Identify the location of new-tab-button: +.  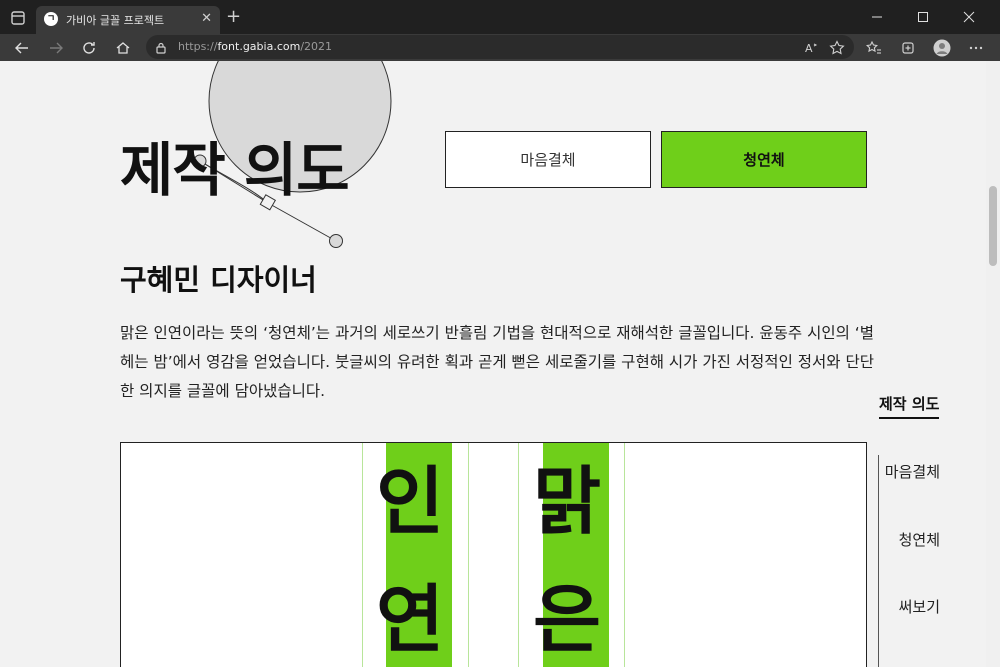
(233, 17).